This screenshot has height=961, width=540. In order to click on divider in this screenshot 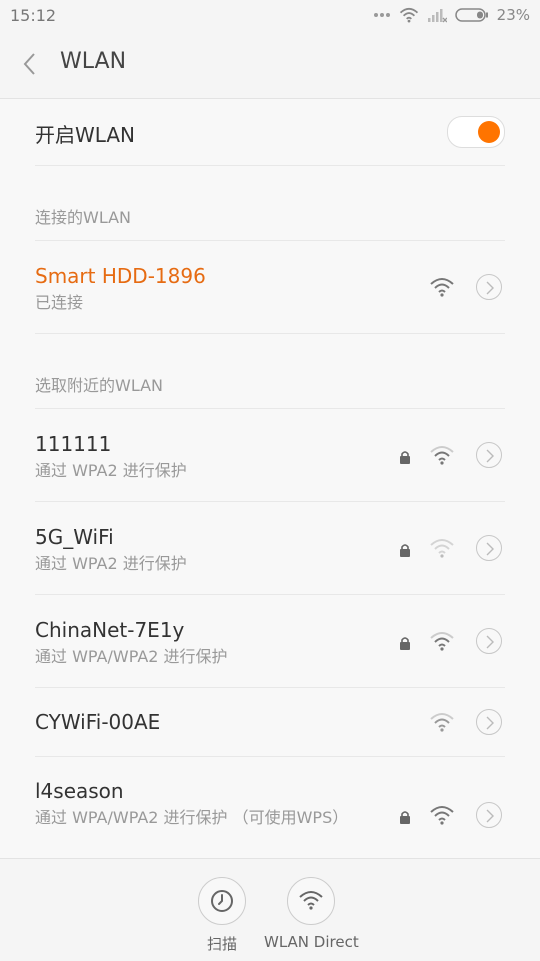, I will do `click(270, 333)`.